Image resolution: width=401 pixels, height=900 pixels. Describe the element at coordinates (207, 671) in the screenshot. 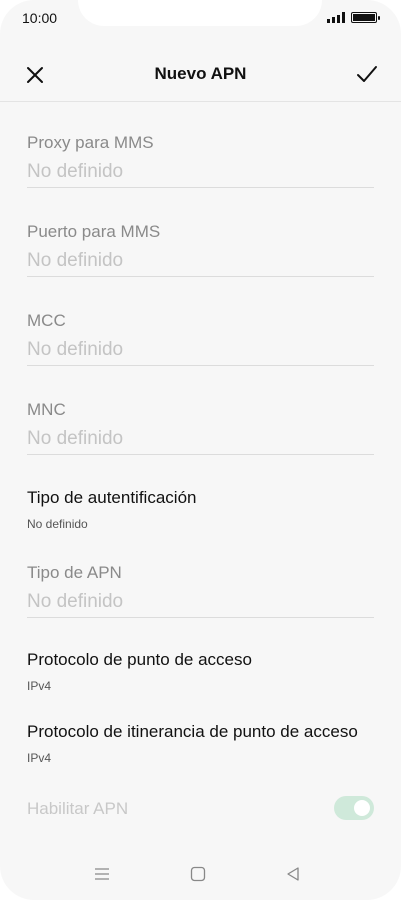

I see `item-access-point-protocol: Protocolo de punto de acceso IPv4` at that location.